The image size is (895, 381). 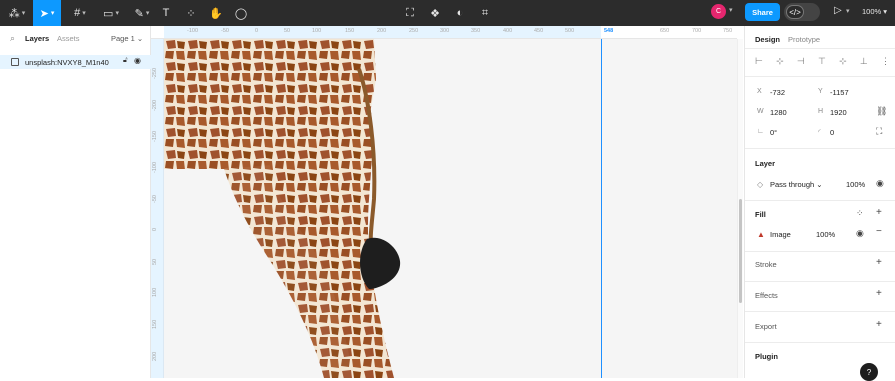 I want to click on ruler-tick-highlight: 548, so click(x=609, y=31).